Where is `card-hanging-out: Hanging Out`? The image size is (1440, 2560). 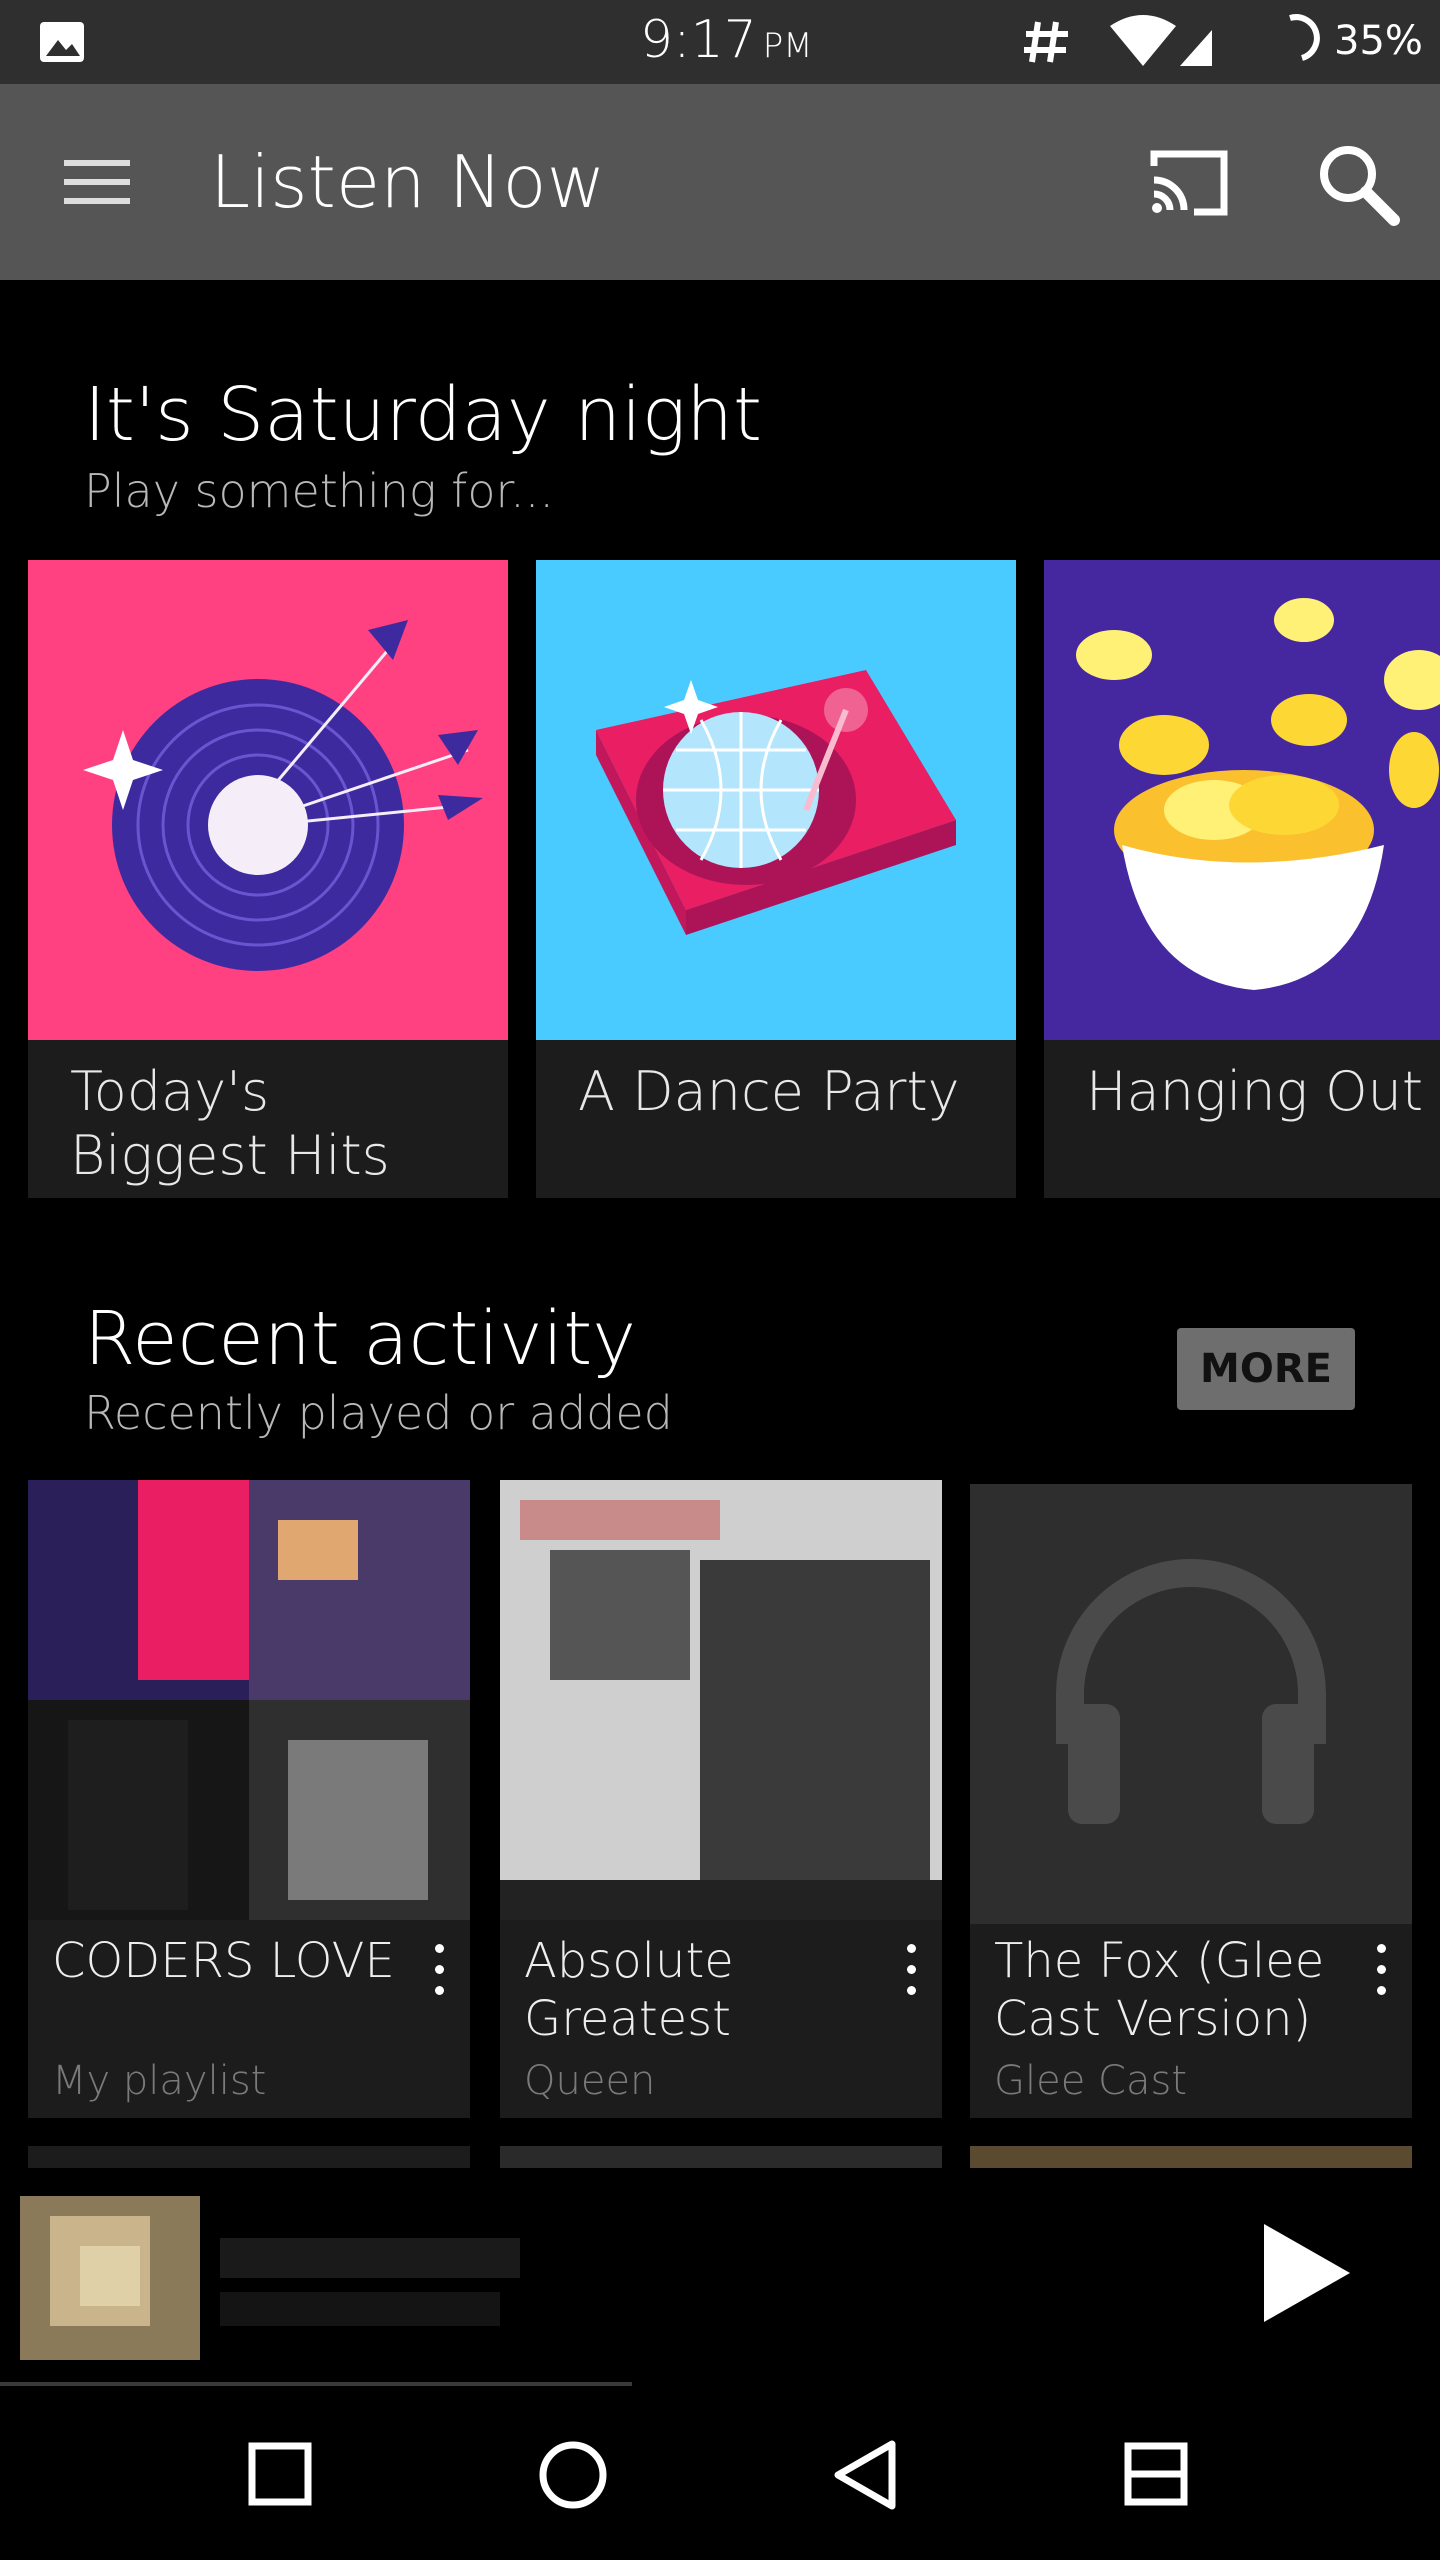
card-hanging-out: Hanging Out is located at coordinates (1242, 879).